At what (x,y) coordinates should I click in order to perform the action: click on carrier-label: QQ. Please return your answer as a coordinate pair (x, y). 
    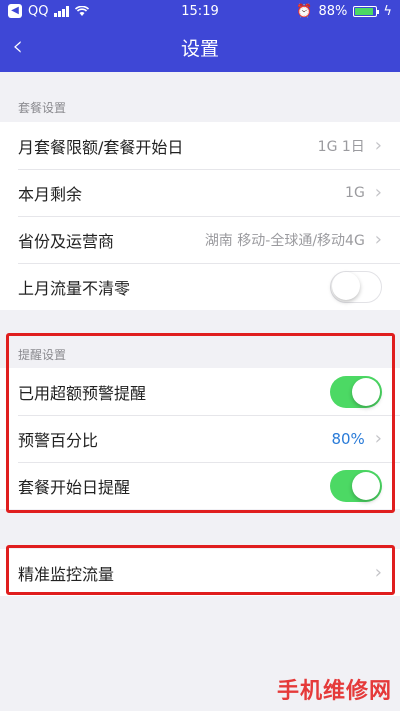
    Looking at the image, I should click on (38, 11).